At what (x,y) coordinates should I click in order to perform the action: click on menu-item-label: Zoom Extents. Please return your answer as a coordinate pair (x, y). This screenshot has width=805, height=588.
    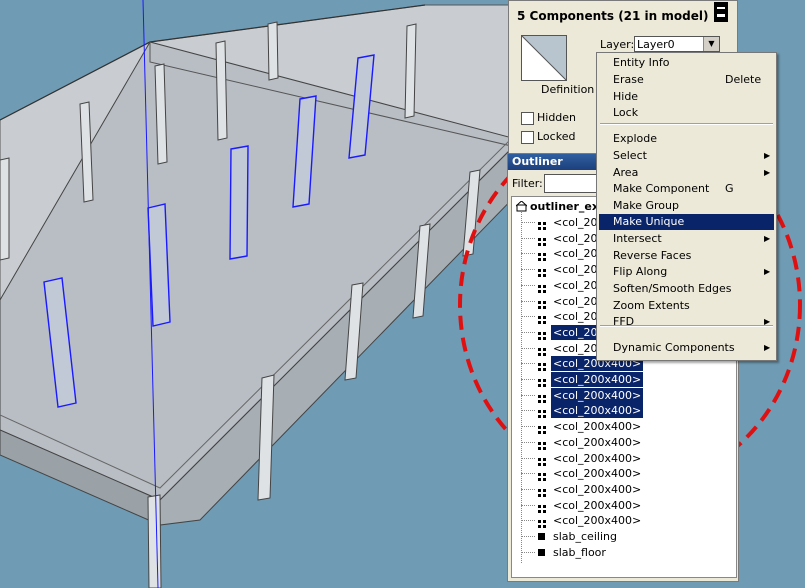
    Looking at the image, I should click on (651, 305).